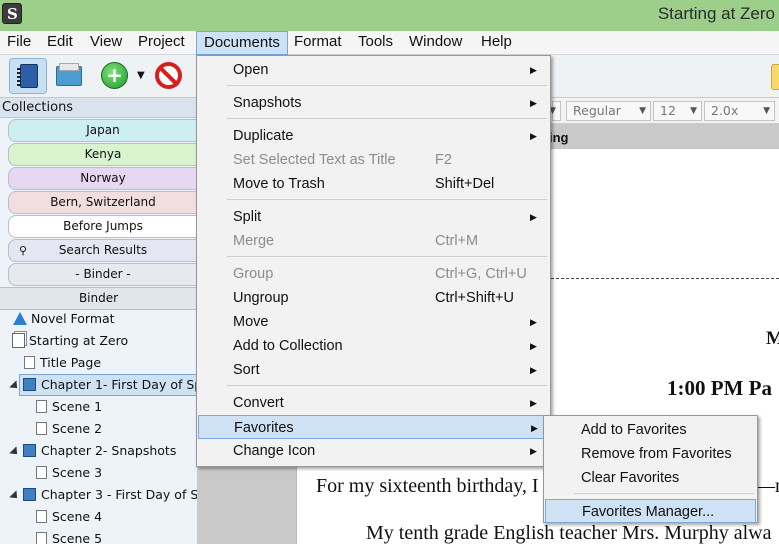 The height and width of the screenshot is (544, 779). I want to click on menu-item-label: Move to Trash, so click(279, 184).